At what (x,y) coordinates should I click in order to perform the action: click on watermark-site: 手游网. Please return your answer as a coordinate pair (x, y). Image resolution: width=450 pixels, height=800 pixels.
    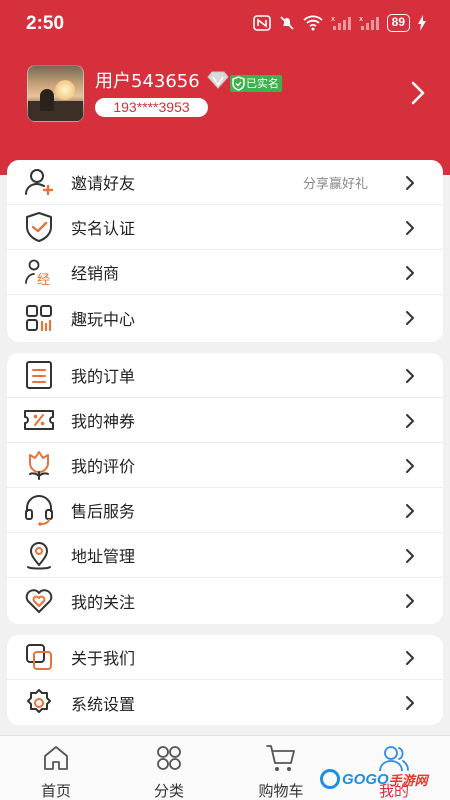
    Looking at the image, I should click on (408, 780).